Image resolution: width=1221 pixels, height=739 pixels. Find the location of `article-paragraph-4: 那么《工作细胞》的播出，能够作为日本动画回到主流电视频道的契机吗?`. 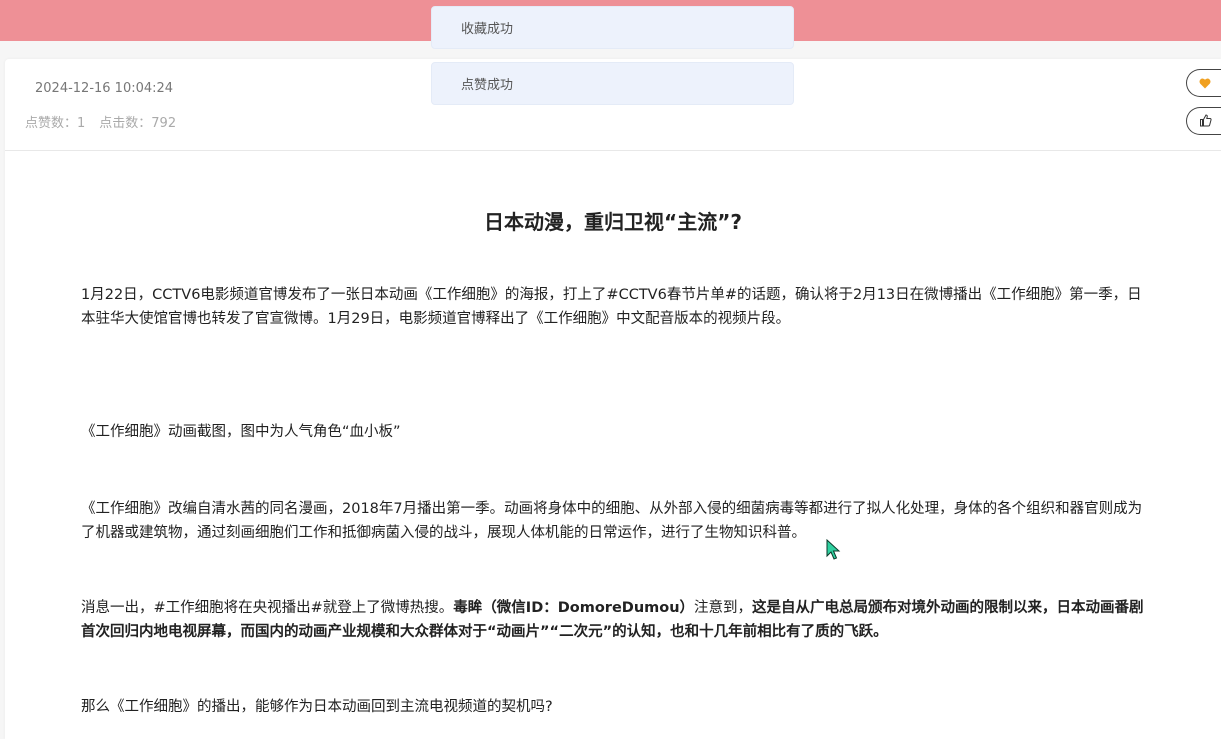

article-paragraph-4: 那么《工作细胞》的播出，能够作为日本动画回到主流电视频道的契机吗? is located at coordinates (317, 707).